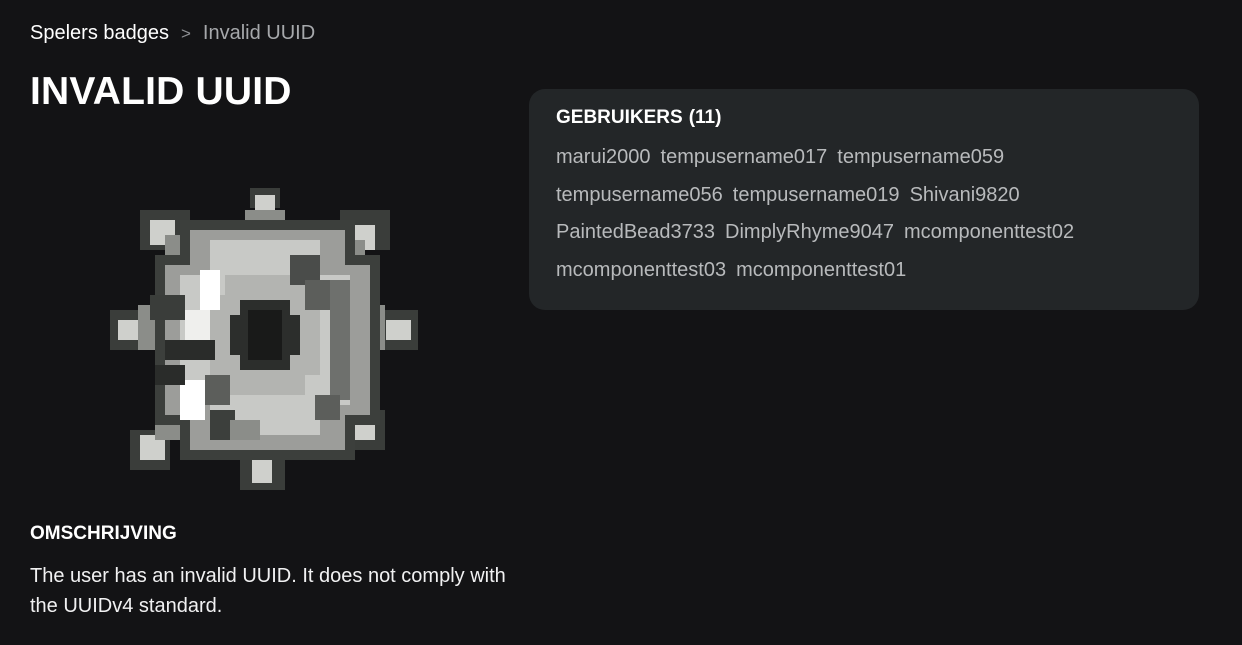 The image size is (1242, 645). I want to click on breadcrumb: Spelers badges > Invalid UUID, so click(172, 33).